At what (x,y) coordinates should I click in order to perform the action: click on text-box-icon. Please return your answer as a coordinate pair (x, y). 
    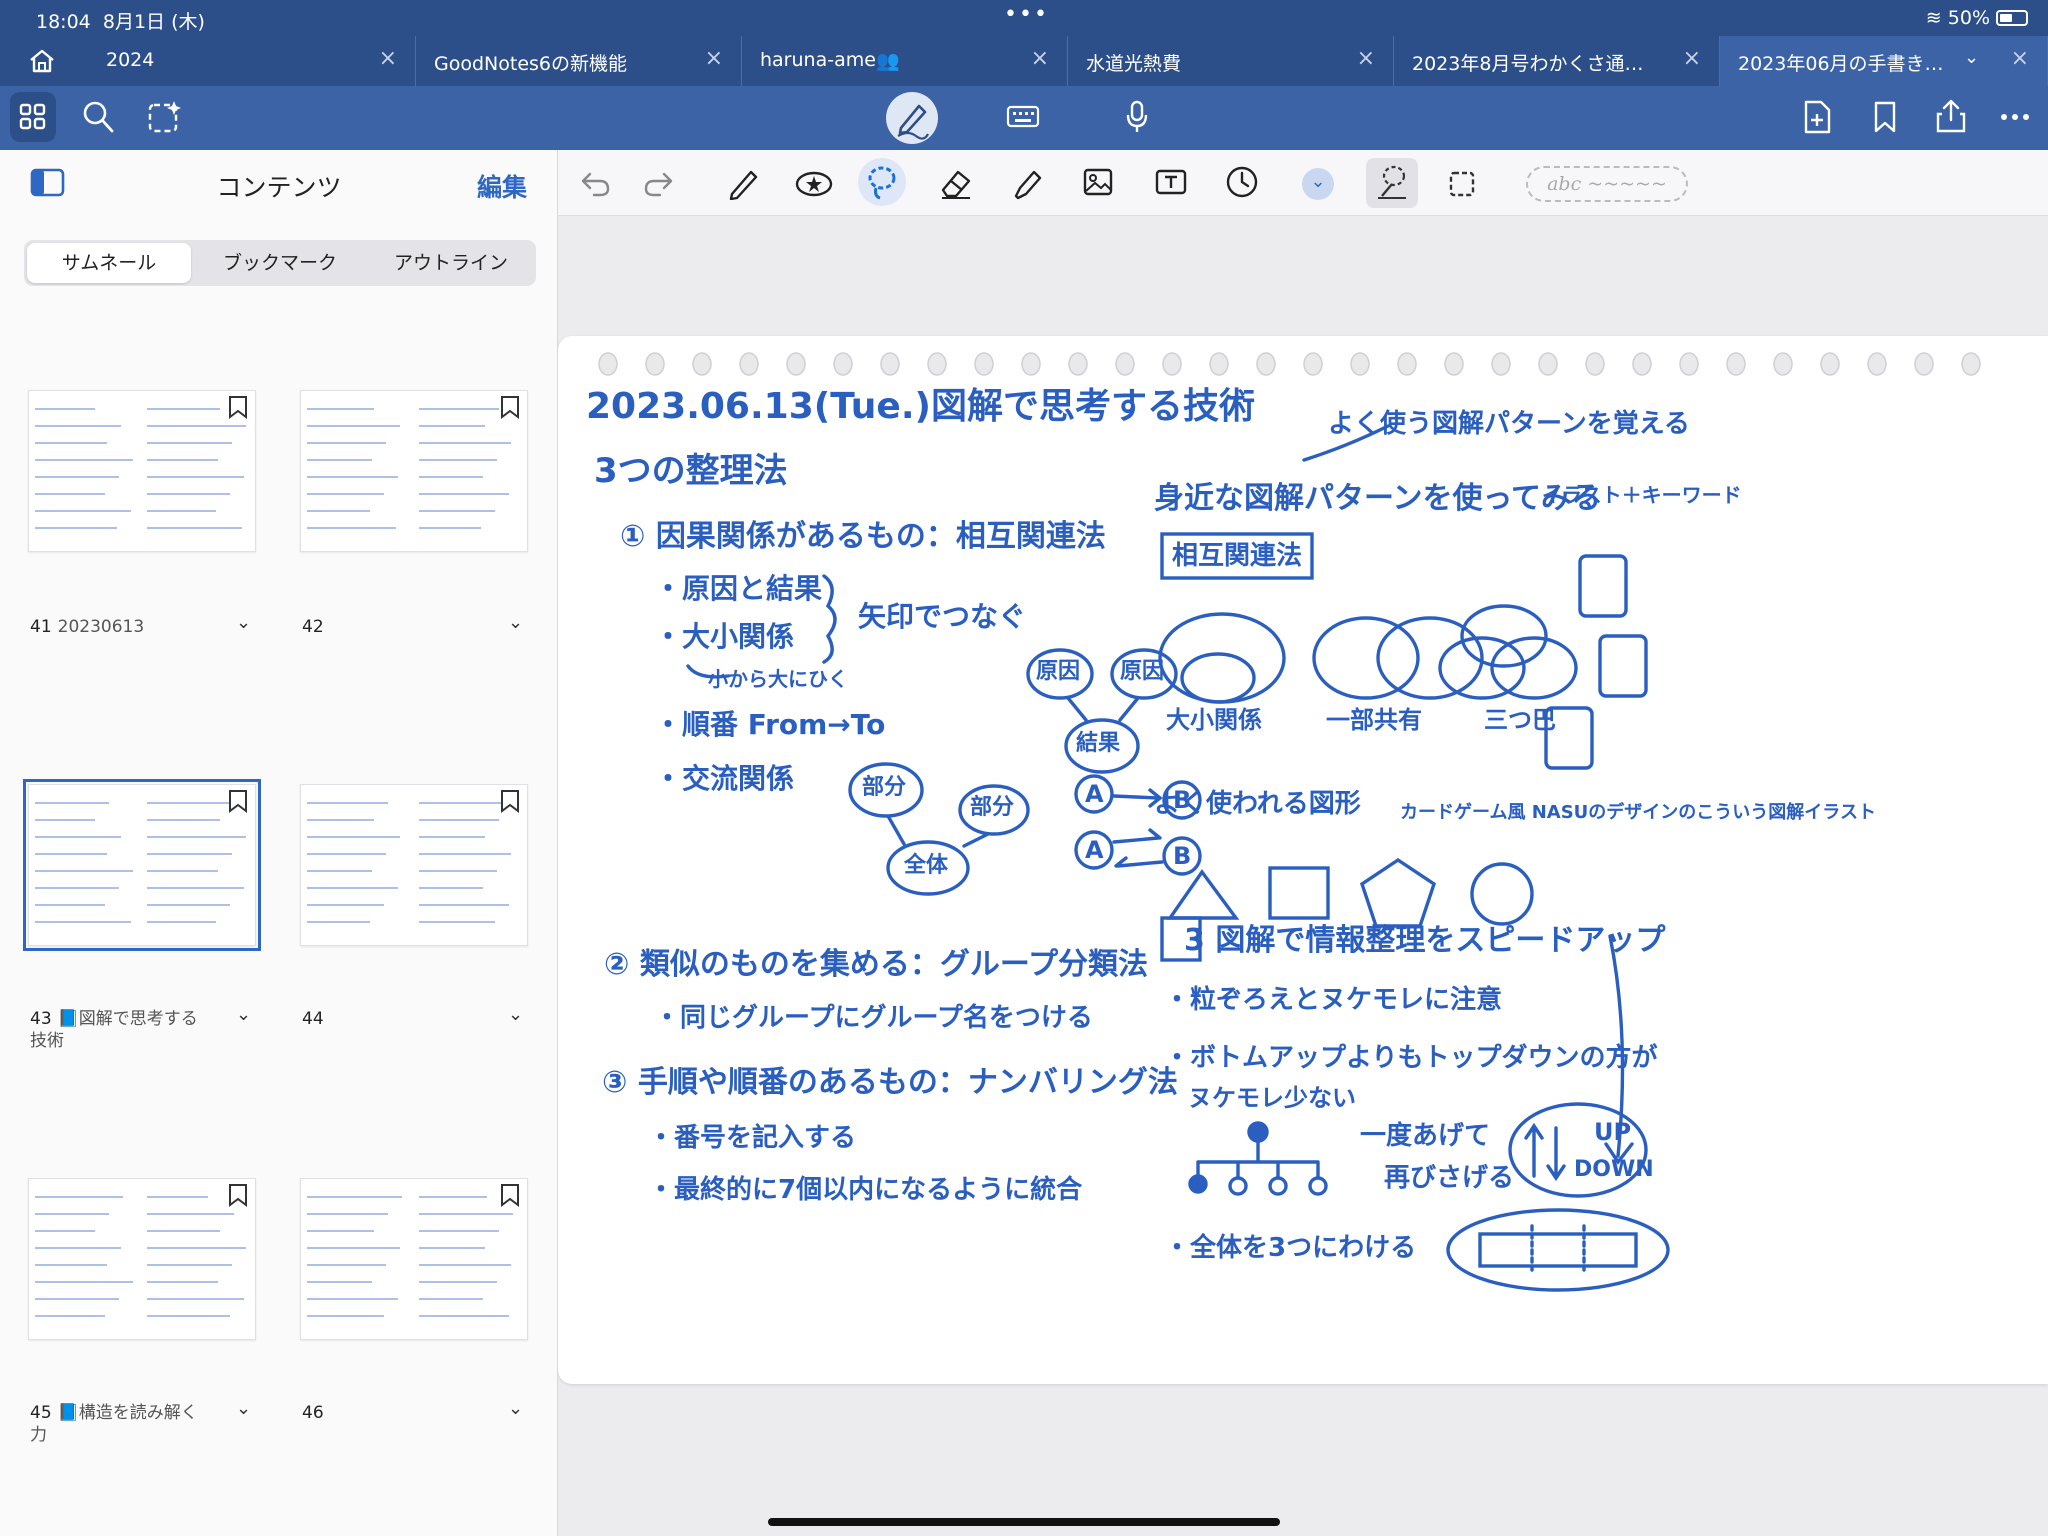
    Looking at the image, I should click on (1171, 182).